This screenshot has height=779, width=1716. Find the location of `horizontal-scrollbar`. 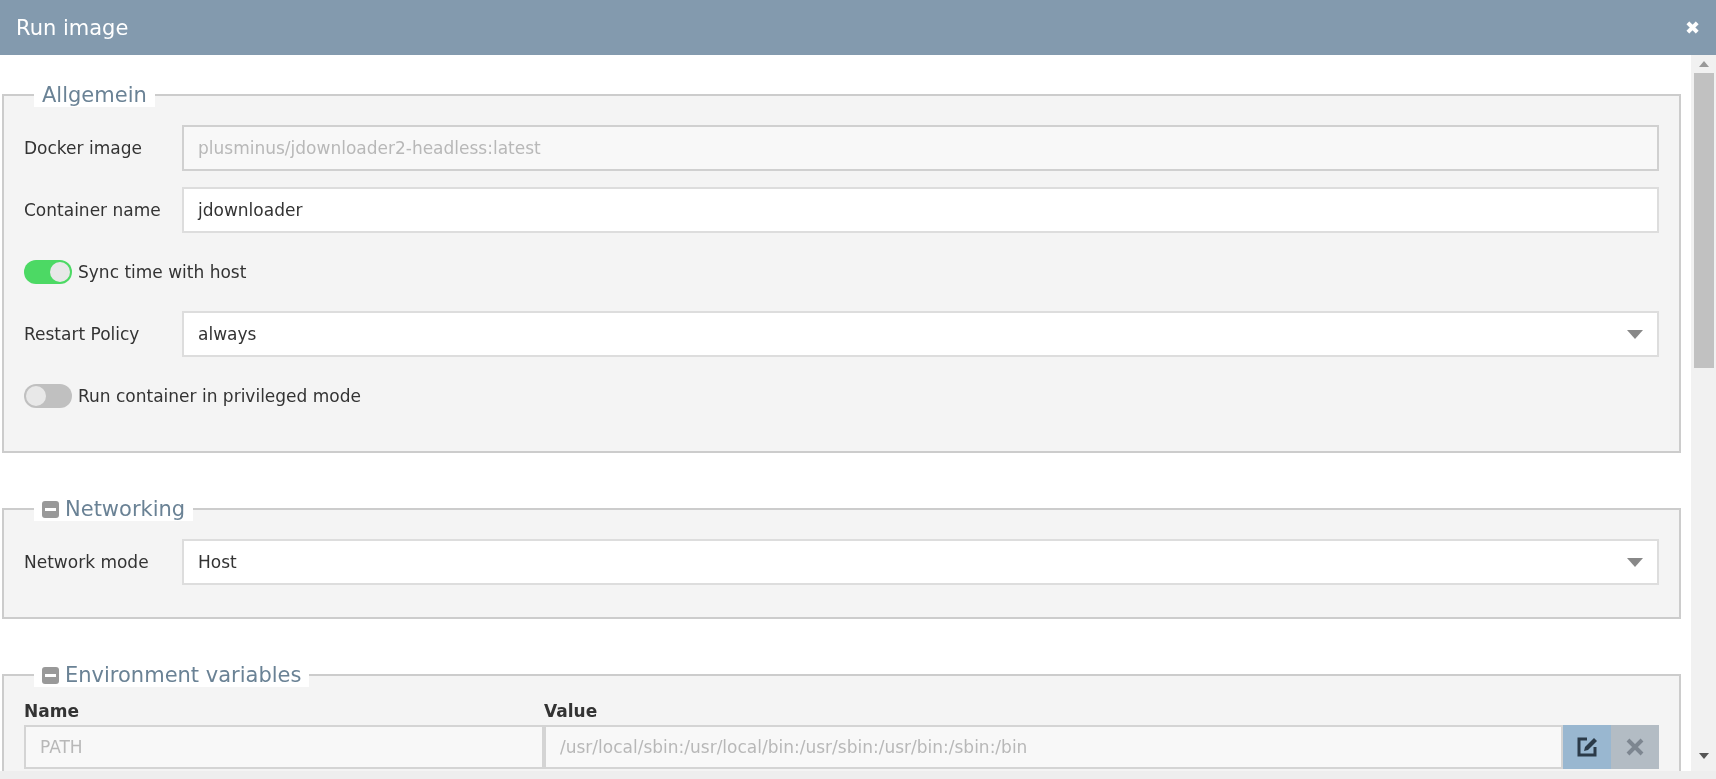

horizontal-scrollbar is located at coordinates (858, 775).